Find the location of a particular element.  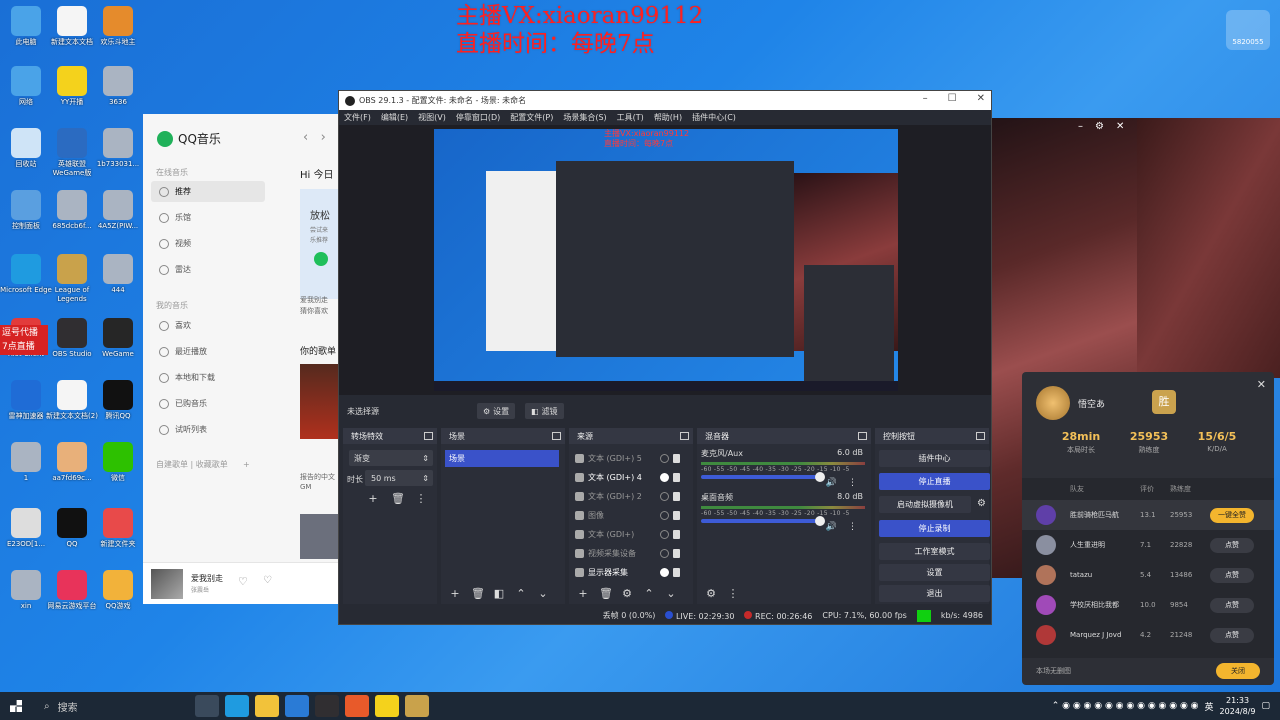

transition-select: 渐变 ⇕ is located at coordinates (391, 458).